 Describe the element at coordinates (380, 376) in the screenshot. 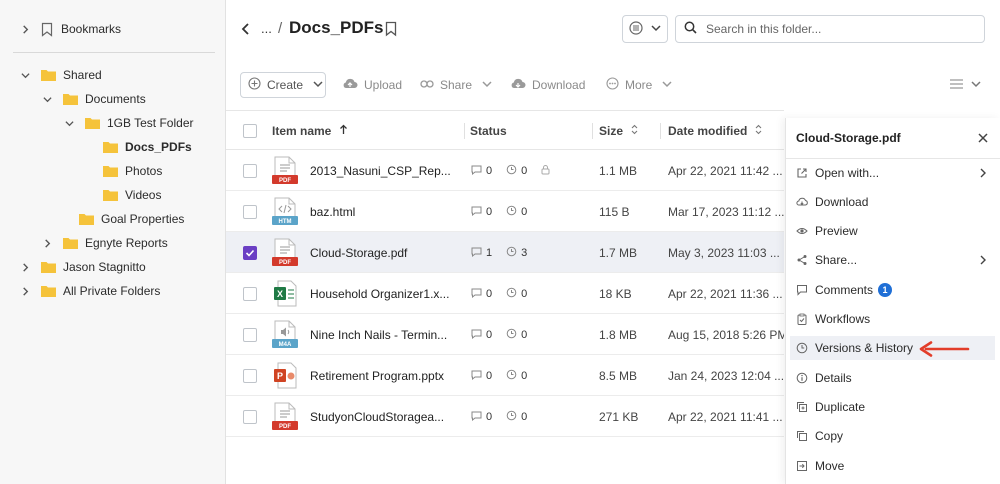

I see `file-name: Retirement Program.pptx` at that location.